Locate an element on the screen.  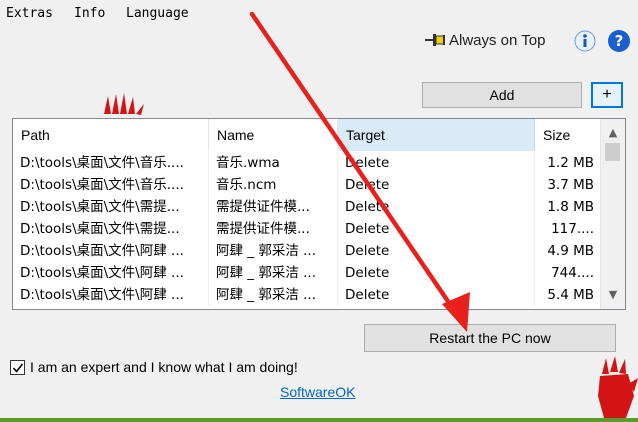
cell-size: 3.7 MB is located at coordinates (568, 185).